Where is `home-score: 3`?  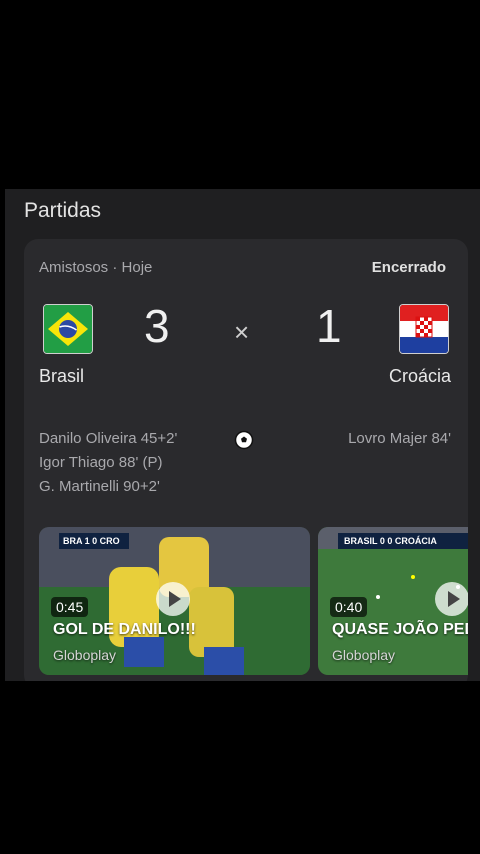 home-score: 3 is located at coordinates (157, 326).